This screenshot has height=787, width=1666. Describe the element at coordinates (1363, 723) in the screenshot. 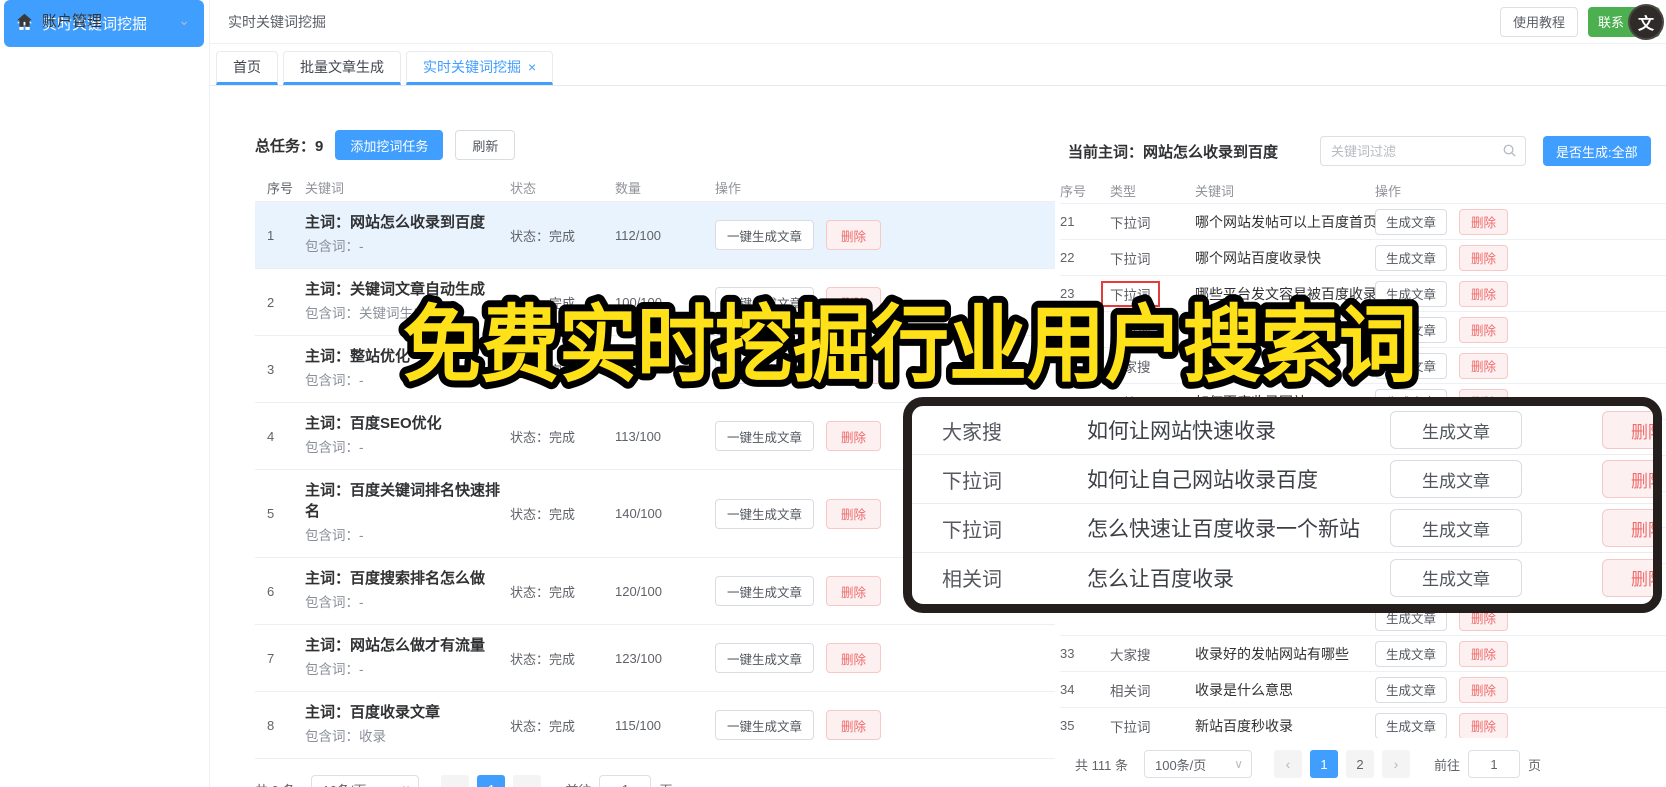

I see `table-row: 35 下拉词 新站百度秒收录 生成文章 删除` at that location.